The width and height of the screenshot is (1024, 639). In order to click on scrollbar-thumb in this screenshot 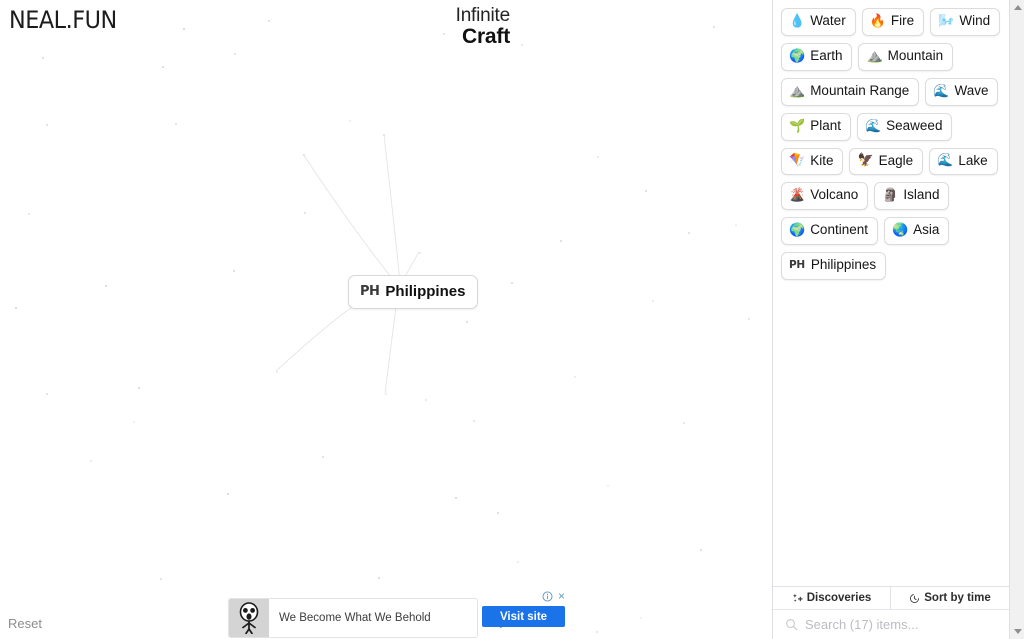, I will do `click(1017, 305)`.